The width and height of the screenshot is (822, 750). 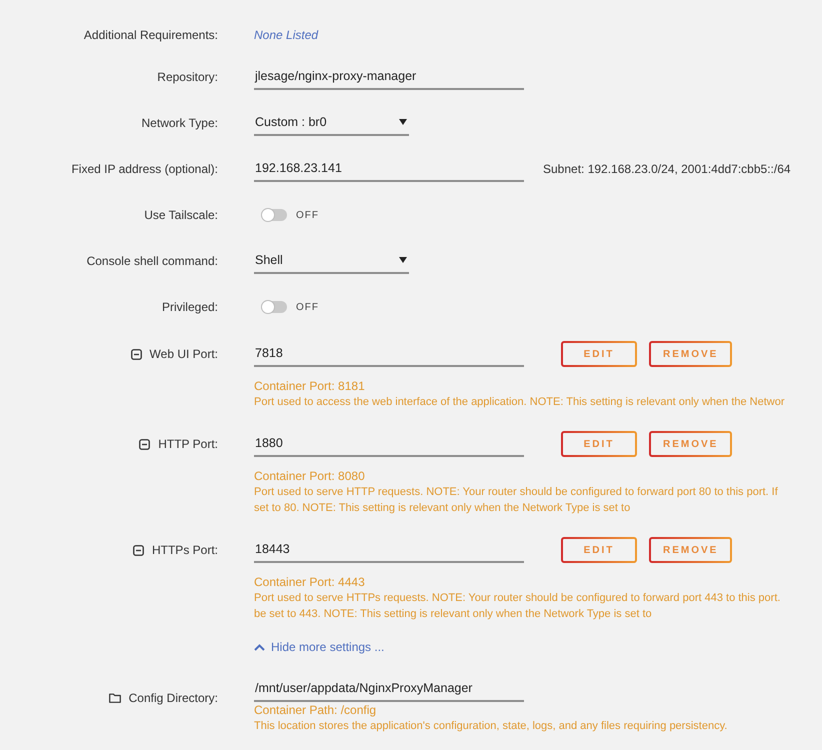 I want to click on subnet-text: Subnet: 192.168.23.0/24, 2001:4dd7:cbb5::/64, so click(x=667, y=169).